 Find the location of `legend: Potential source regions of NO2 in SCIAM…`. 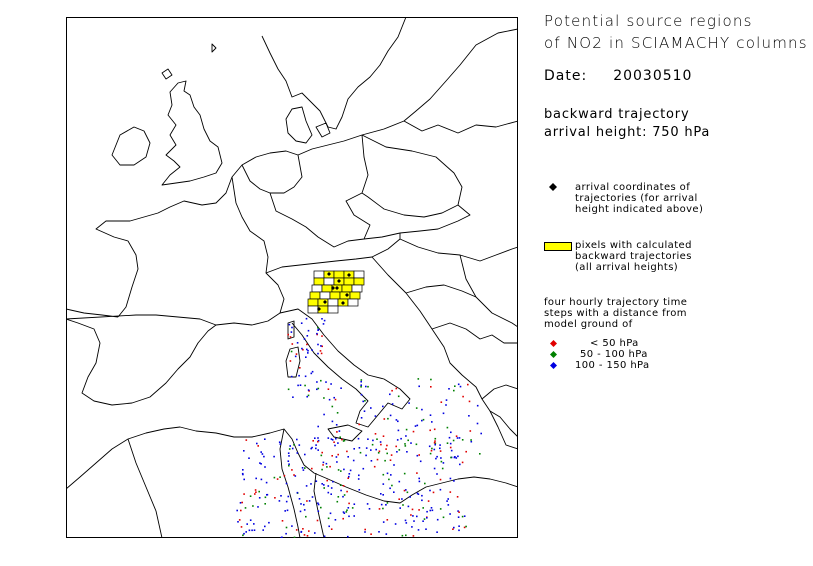

legend: Potential source regions of NO2 in SCIAM… is located at coordinates (676, 76).